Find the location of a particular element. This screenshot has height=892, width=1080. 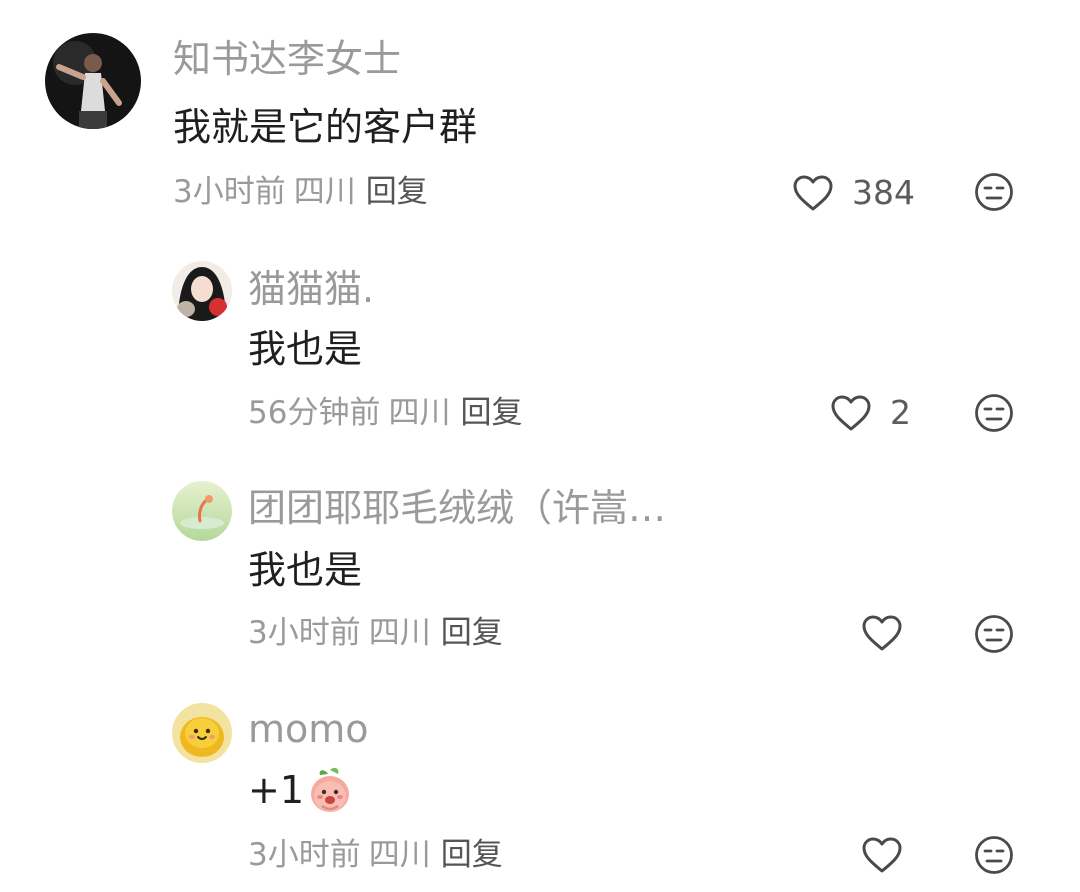

comment-text-value: +1 is located at coordinates (276, 790).